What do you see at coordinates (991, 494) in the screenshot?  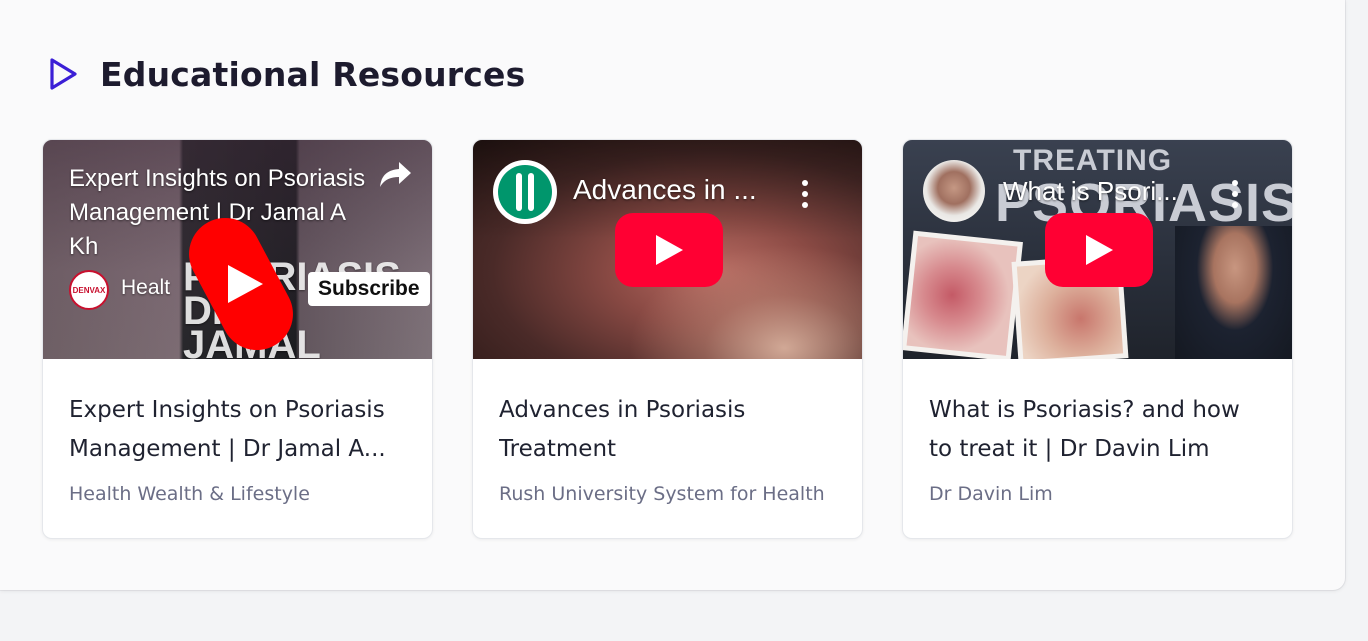 I see `video-channel: Dr Davin Lim` at bounding box center [991, 494].